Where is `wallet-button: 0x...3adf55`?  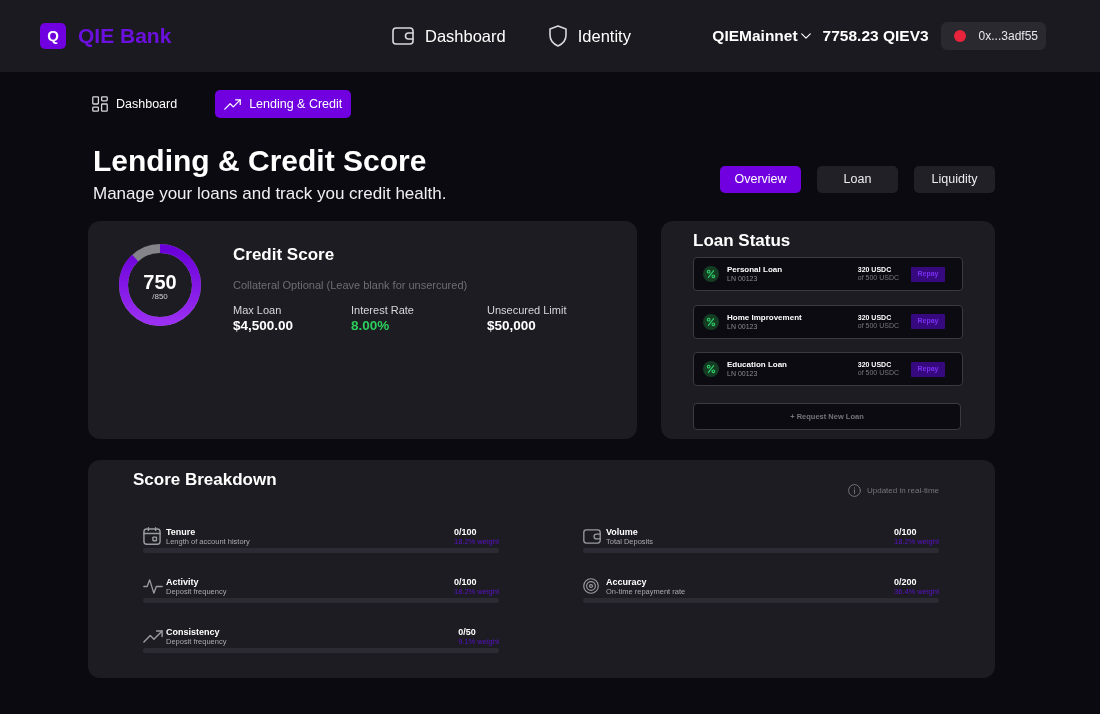
wallet-button: 0x...3adf55 is located at coordinates (993, 36).